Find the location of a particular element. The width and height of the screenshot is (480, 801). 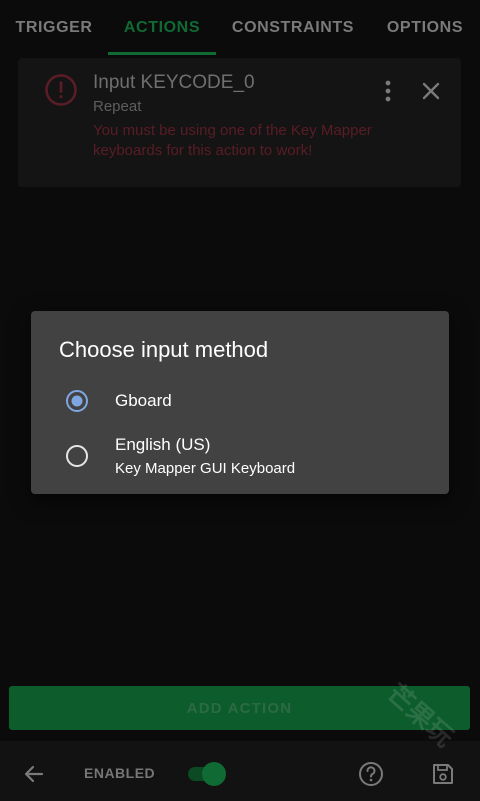

option-label: English (US) is located at coordinates (163, 444).